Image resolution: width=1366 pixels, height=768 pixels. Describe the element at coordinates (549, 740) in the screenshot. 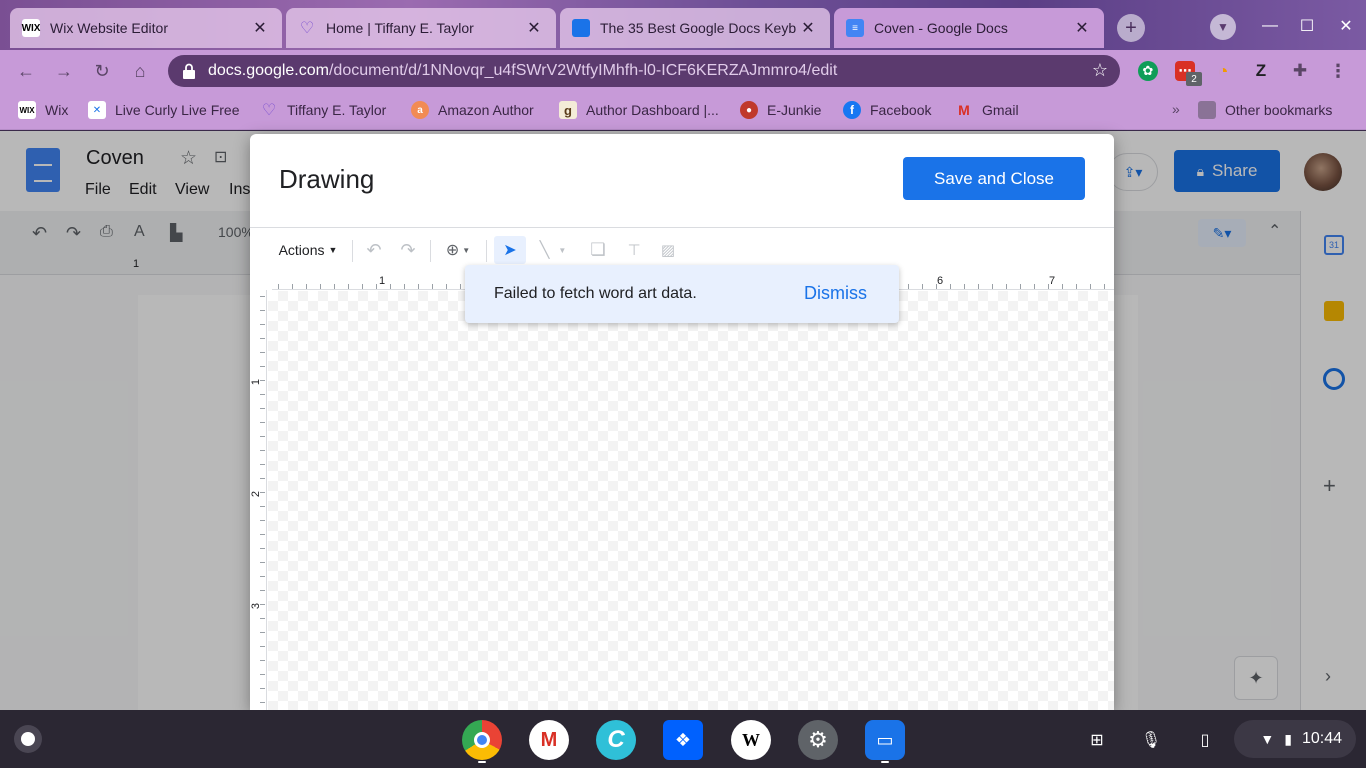

I see `gmail-app-icon: M` at that location.